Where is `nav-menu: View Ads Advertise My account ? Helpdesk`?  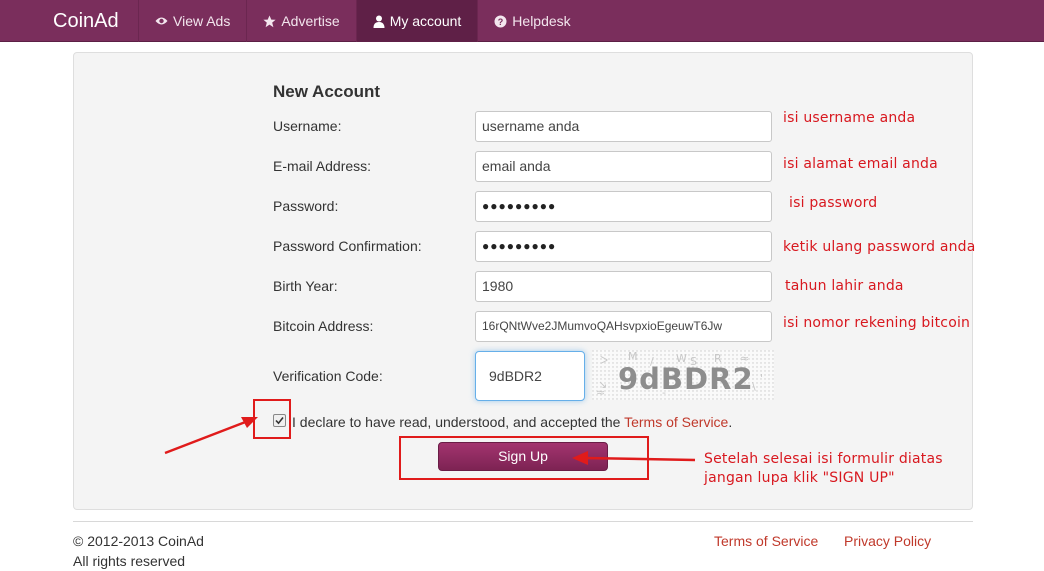
nav-menu: View Ads Advertise My account ? Helpdesk is located at coordinates (362, 21).